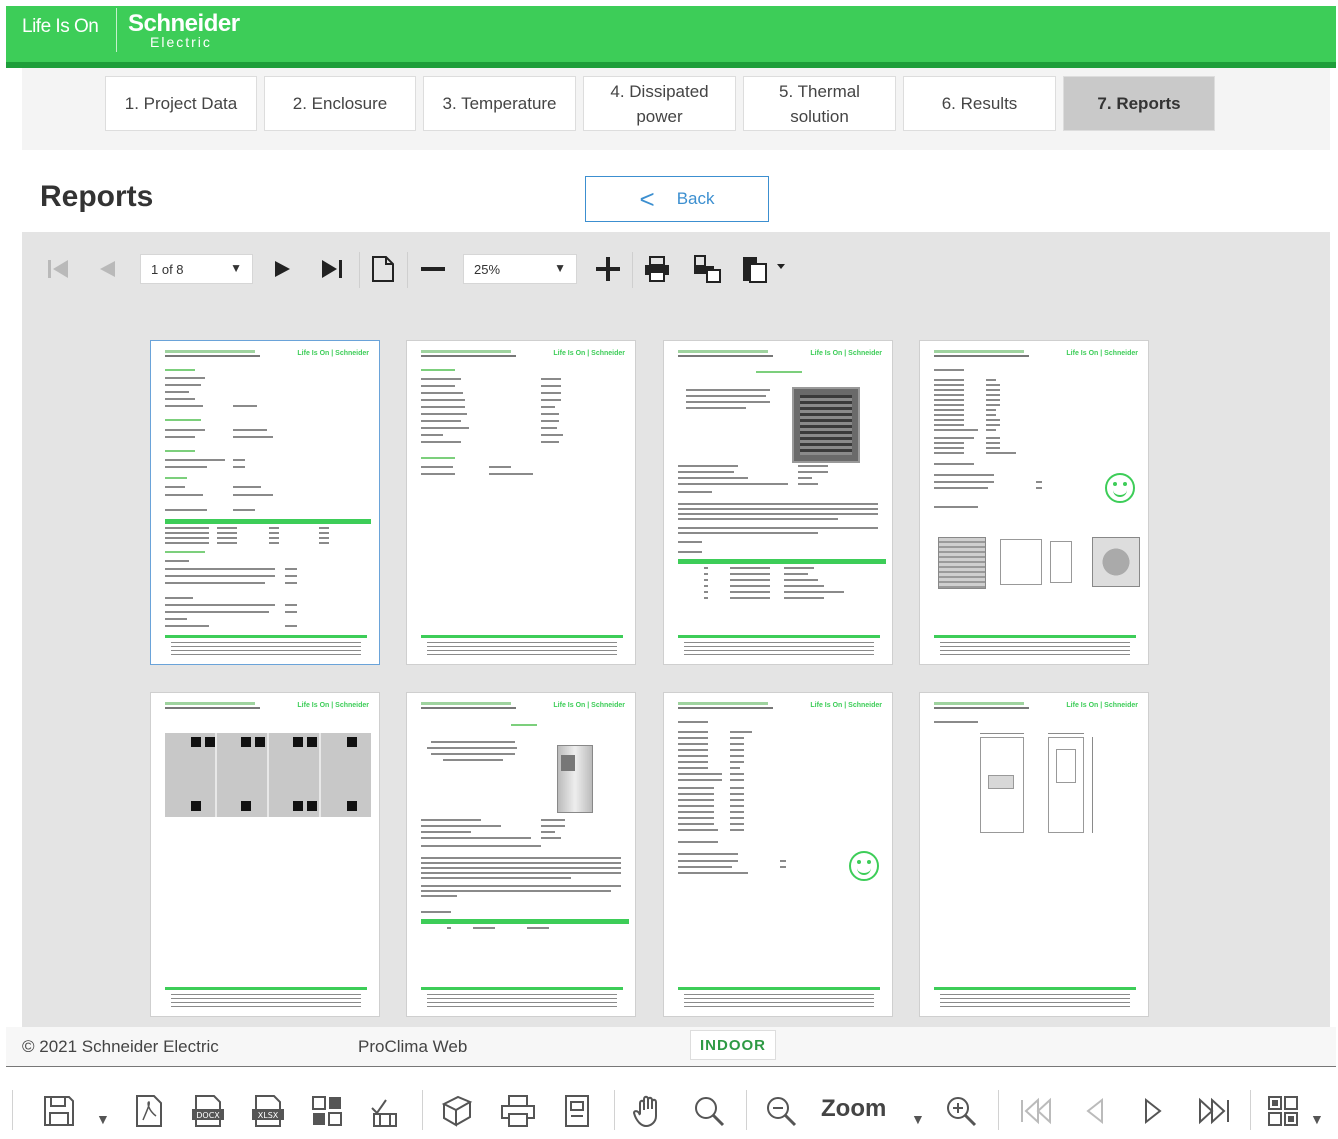  Describe the element at coordinates (649, 1114) in the screenshot. I see `hand-icon` at that location.